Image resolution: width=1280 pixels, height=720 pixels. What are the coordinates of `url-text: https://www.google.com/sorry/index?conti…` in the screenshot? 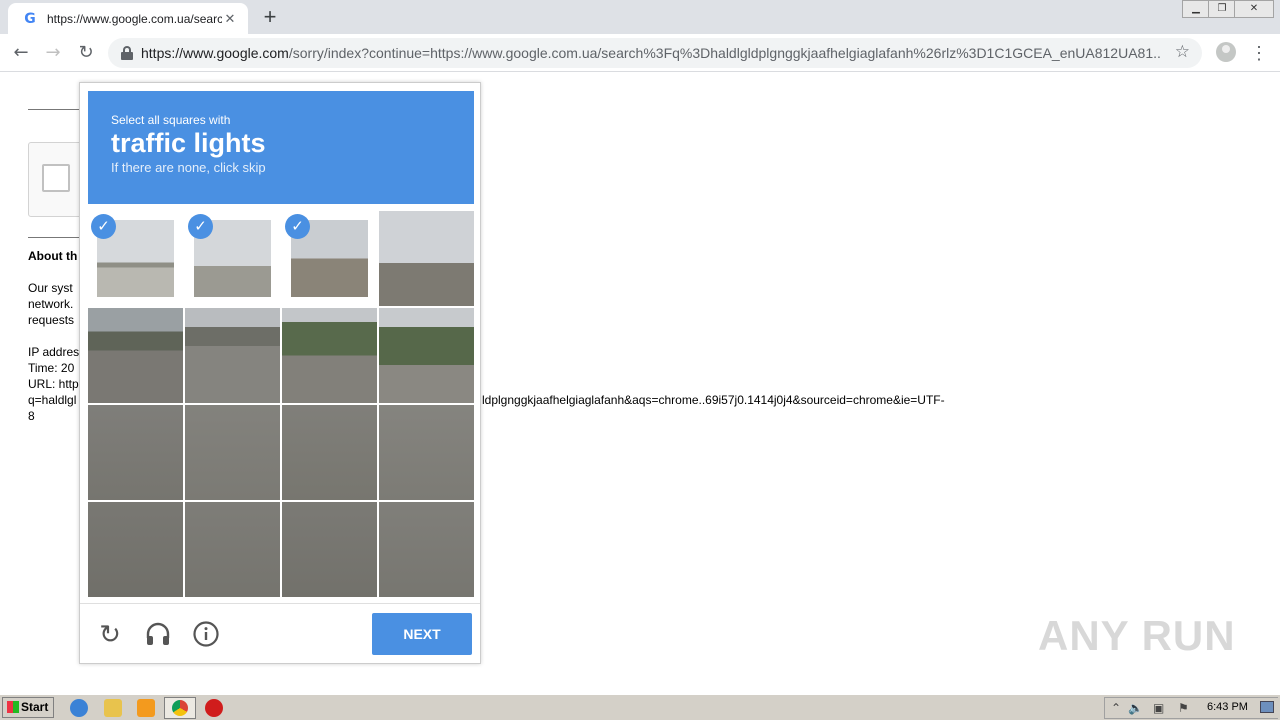 It's located at (651, 53).